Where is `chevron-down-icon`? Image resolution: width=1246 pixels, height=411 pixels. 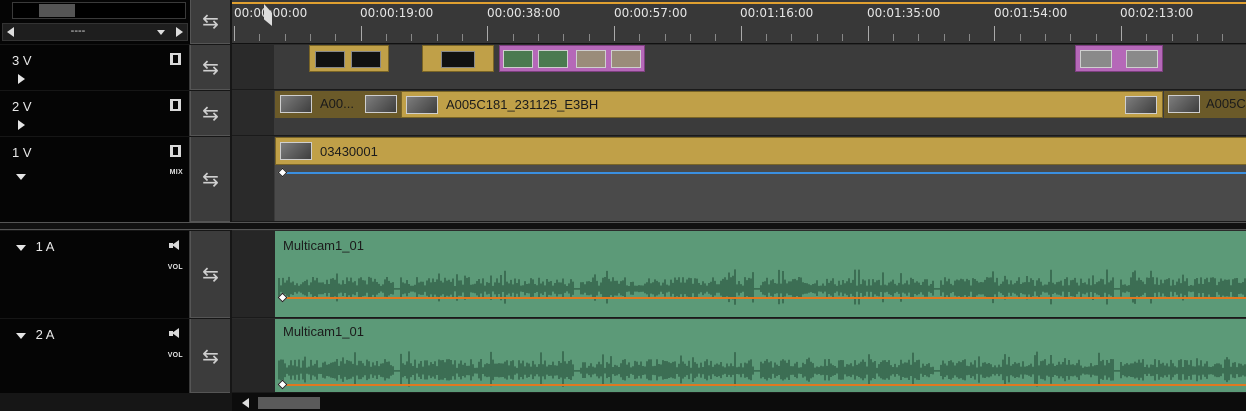 chevron-down-icon is located at coordinates (161, 32).